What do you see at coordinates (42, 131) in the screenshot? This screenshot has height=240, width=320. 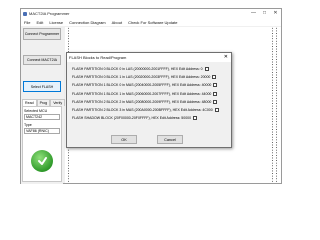 I see `type-field: VAF86 (RNIC)` at bounding box center [42, 131].